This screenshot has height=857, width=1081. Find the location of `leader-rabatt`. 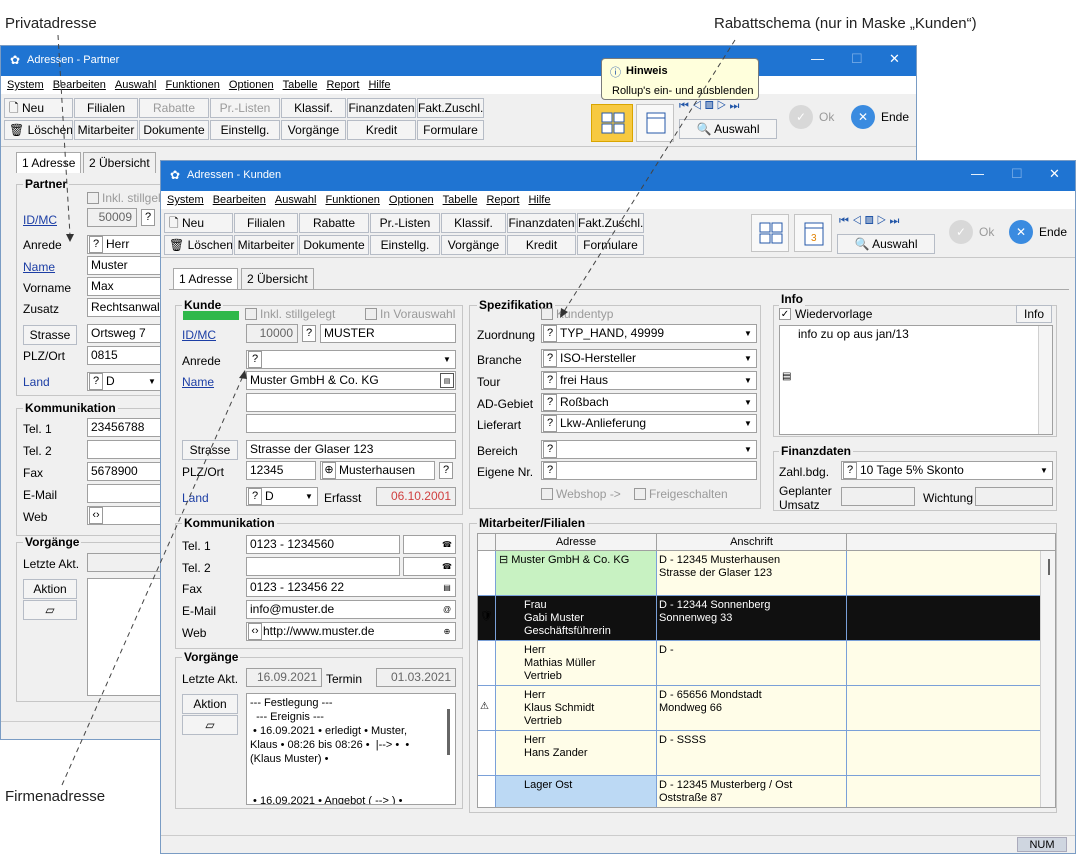

leader-rabatt is located at coordinates (649, 176).